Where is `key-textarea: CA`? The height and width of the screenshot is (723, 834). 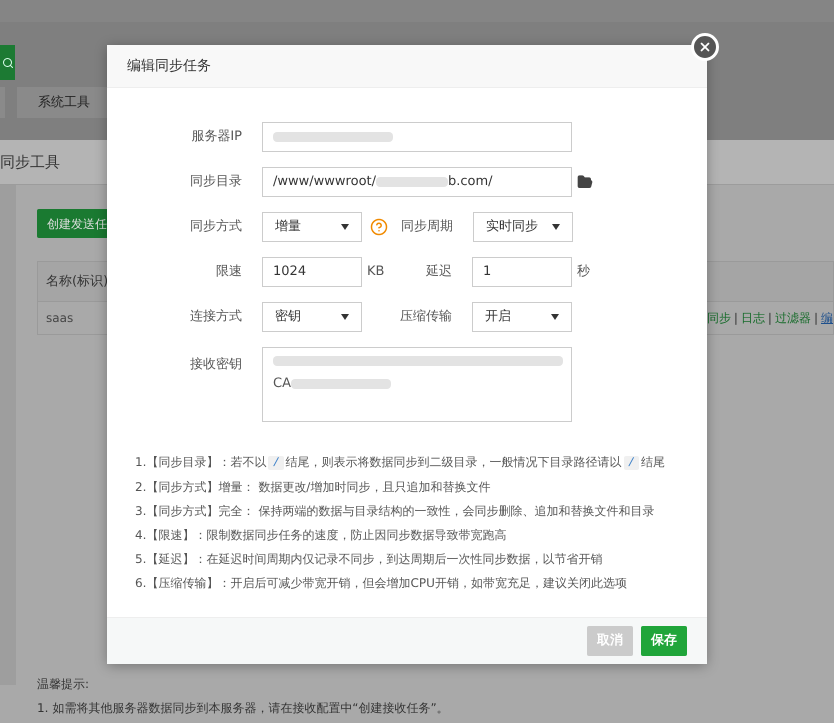
key-textarea: CA is located at coordinates (417, 384).